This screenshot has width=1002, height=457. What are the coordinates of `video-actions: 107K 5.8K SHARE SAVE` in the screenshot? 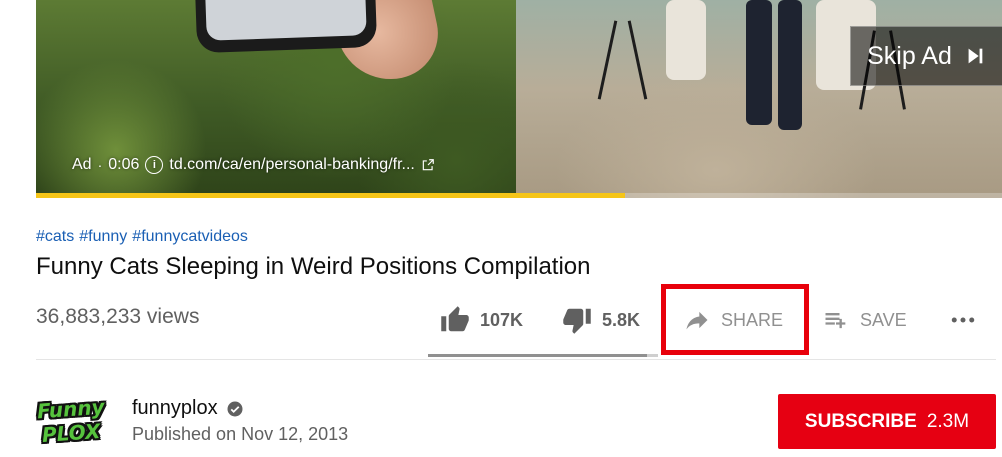 It's located at (501, 320).